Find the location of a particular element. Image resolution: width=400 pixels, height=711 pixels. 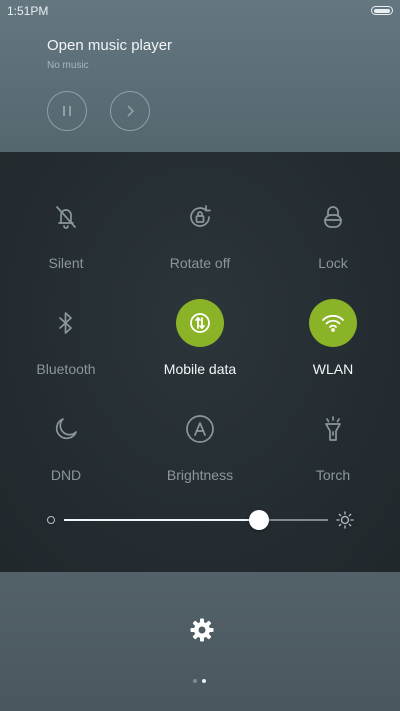

toggle-label: Silent is located at coordinates (66, 263).